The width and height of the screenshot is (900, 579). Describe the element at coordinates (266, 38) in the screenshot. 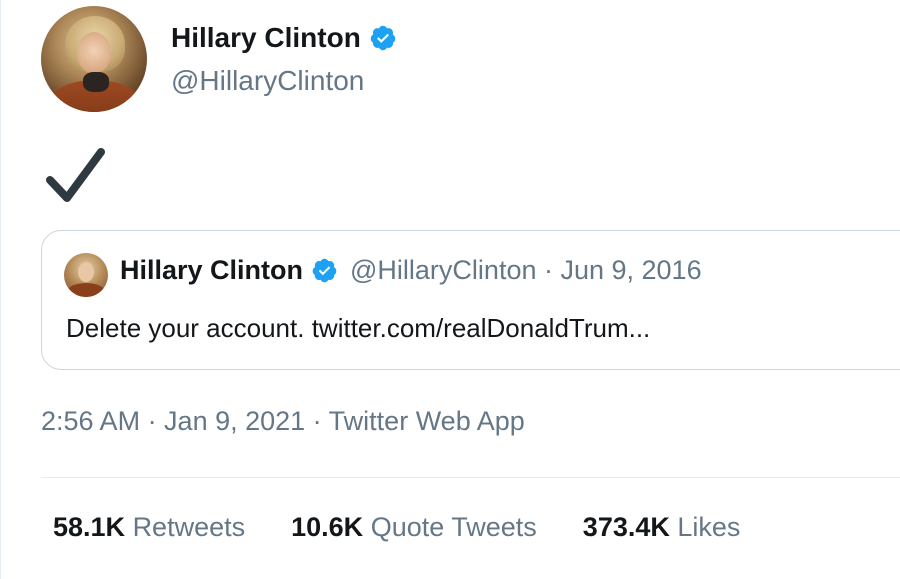

I see `author-display-name: Hillary Clinton` at that location.